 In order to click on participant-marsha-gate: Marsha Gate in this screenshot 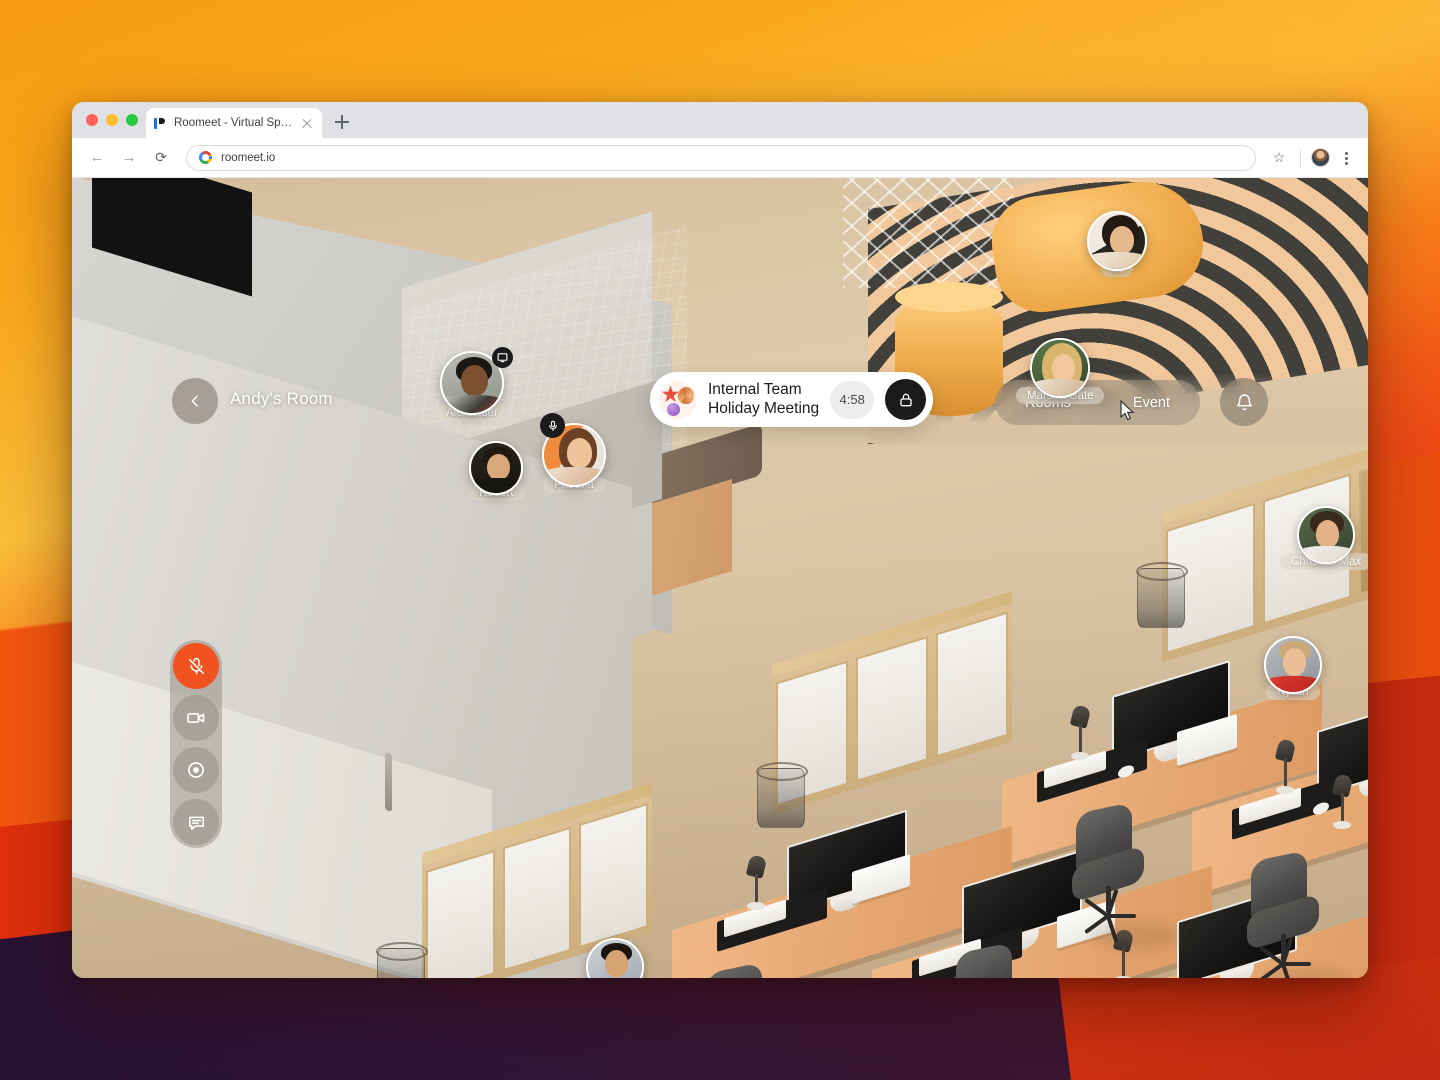, I will do `click(1060, 371)`.